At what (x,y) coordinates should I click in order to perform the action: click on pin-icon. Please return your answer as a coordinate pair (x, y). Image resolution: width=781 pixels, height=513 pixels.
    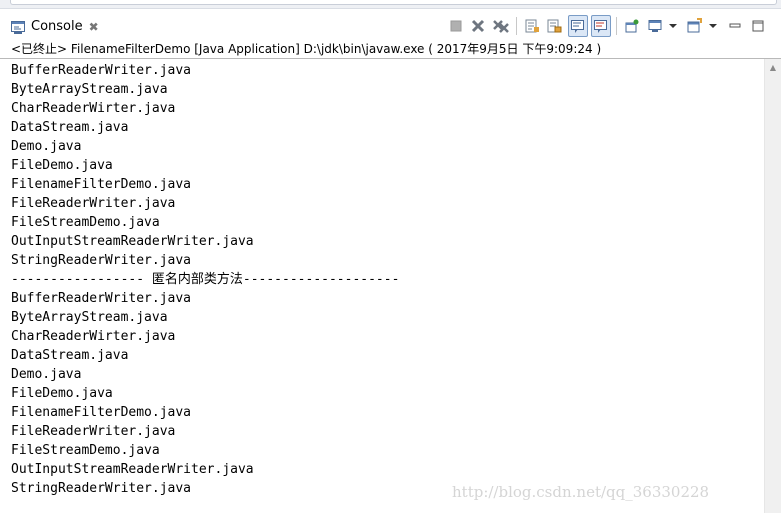
    Looking at the image, I should click on (632, 26).